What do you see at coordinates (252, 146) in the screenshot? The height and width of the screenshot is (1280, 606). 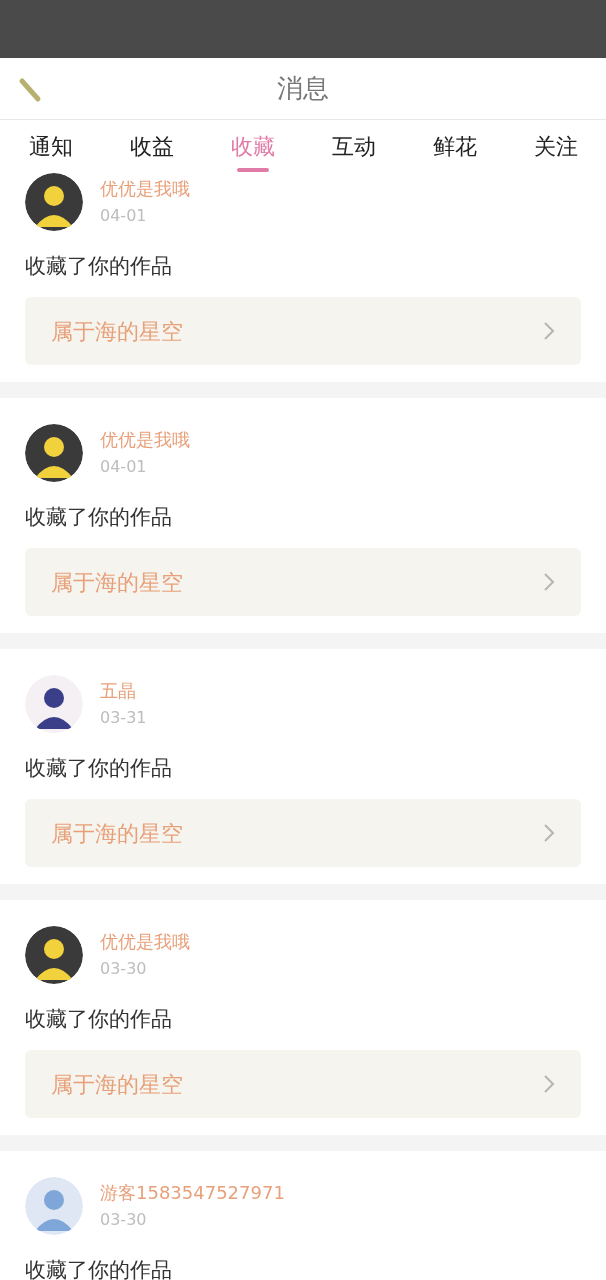 I see `tab: 收藏` at bounding box center [252, 146].